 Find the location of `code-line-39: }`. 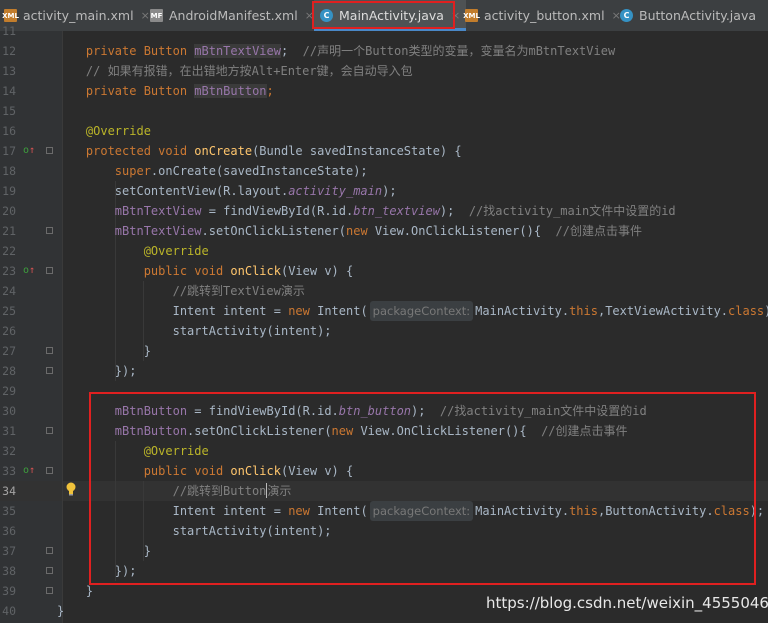

code-line-39: } is located at coordinates (75, 591).